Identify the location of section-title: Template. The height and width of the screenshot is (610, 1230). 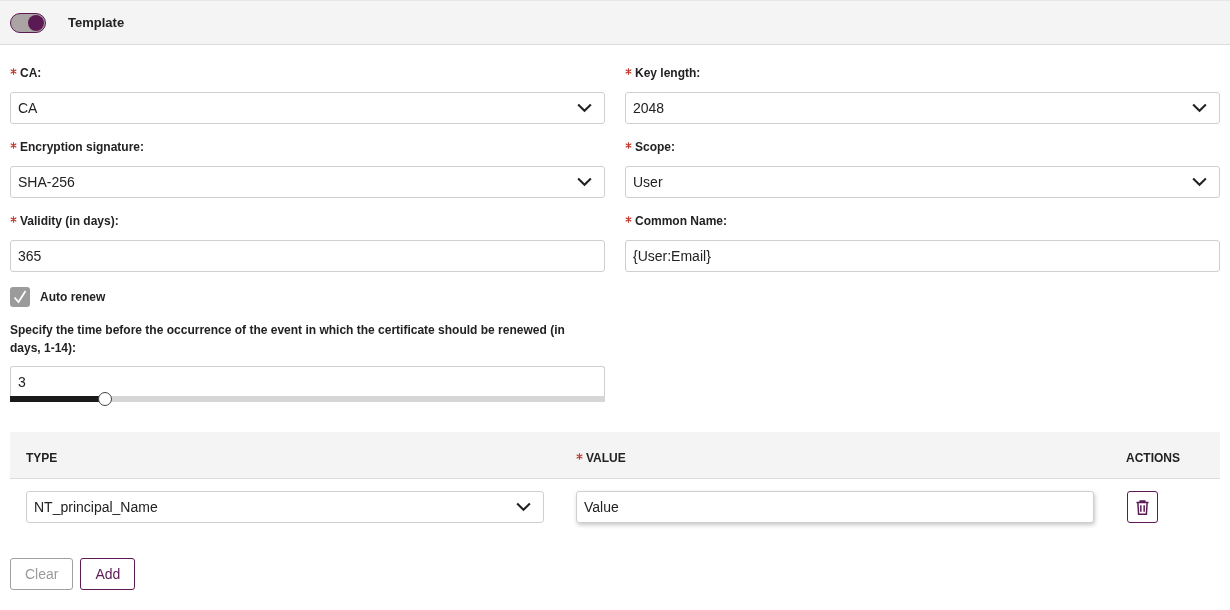
(96, 22).